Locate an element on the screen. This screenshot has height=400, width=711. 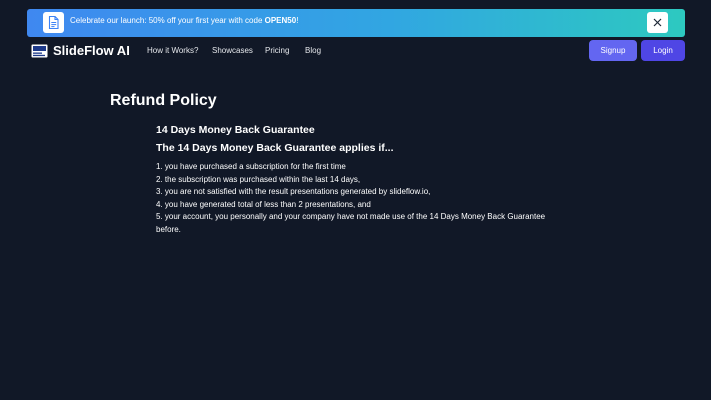
promo-code: OPEN50 is located at coordinates (280, 20).